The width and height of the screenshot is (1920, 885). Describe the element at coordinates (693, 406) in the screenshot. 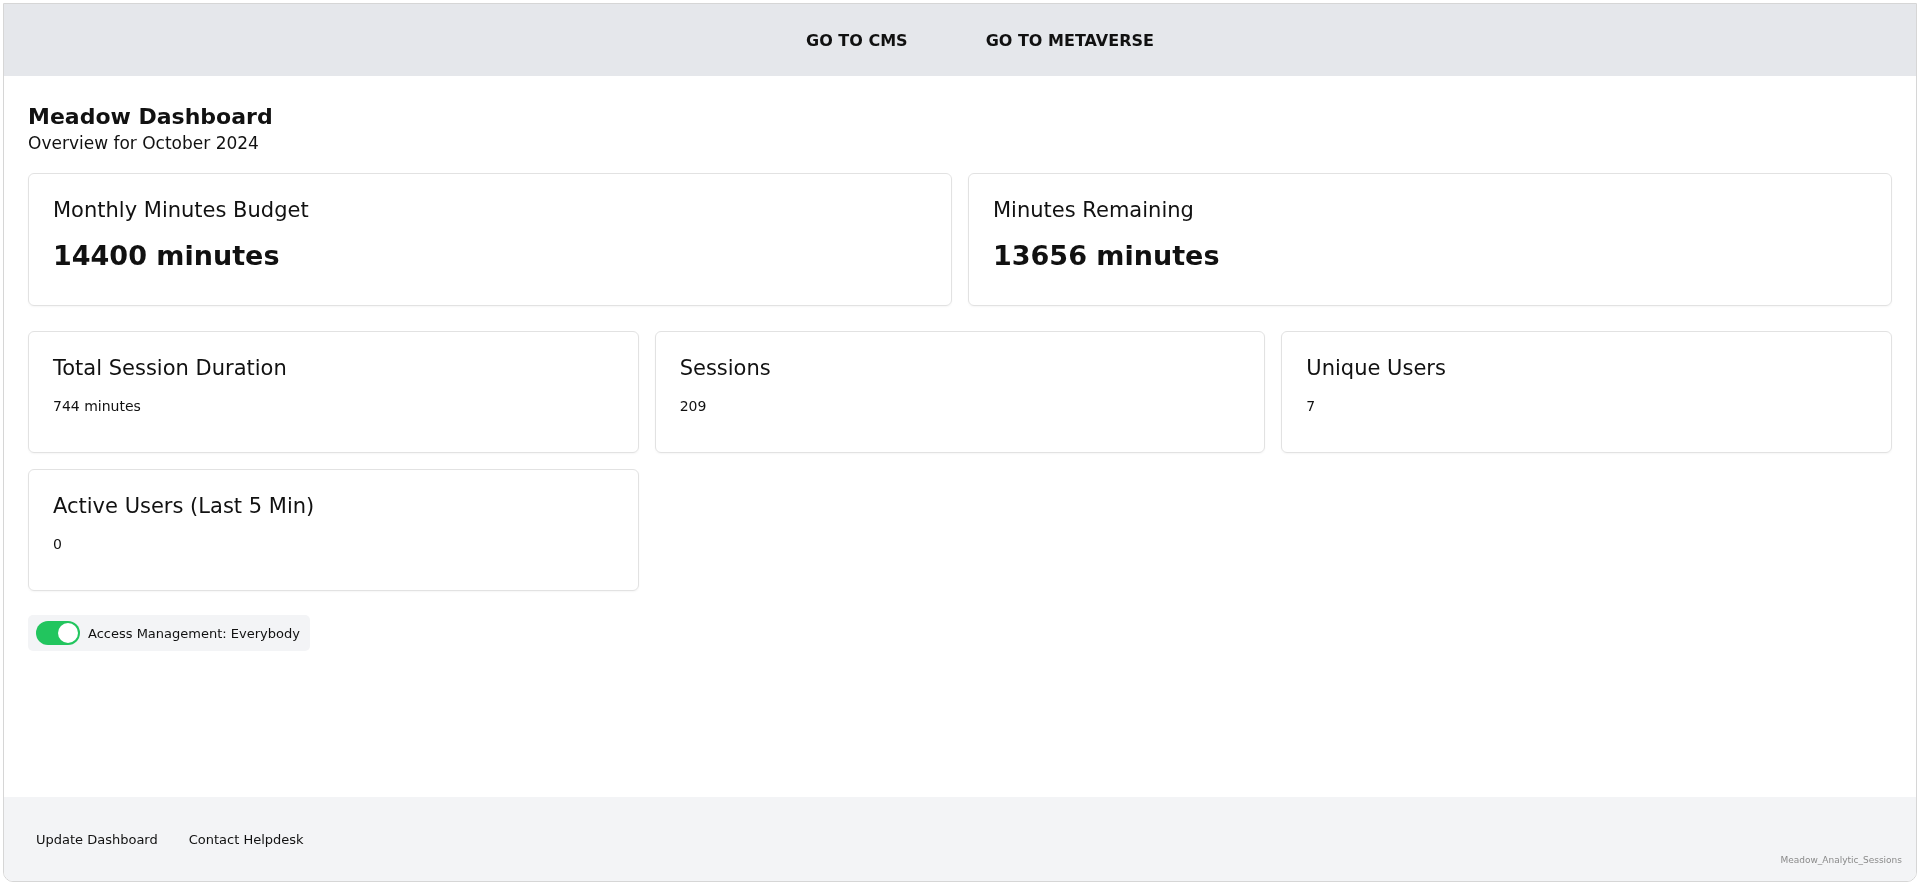

I see `stat-value: 209` at that location.